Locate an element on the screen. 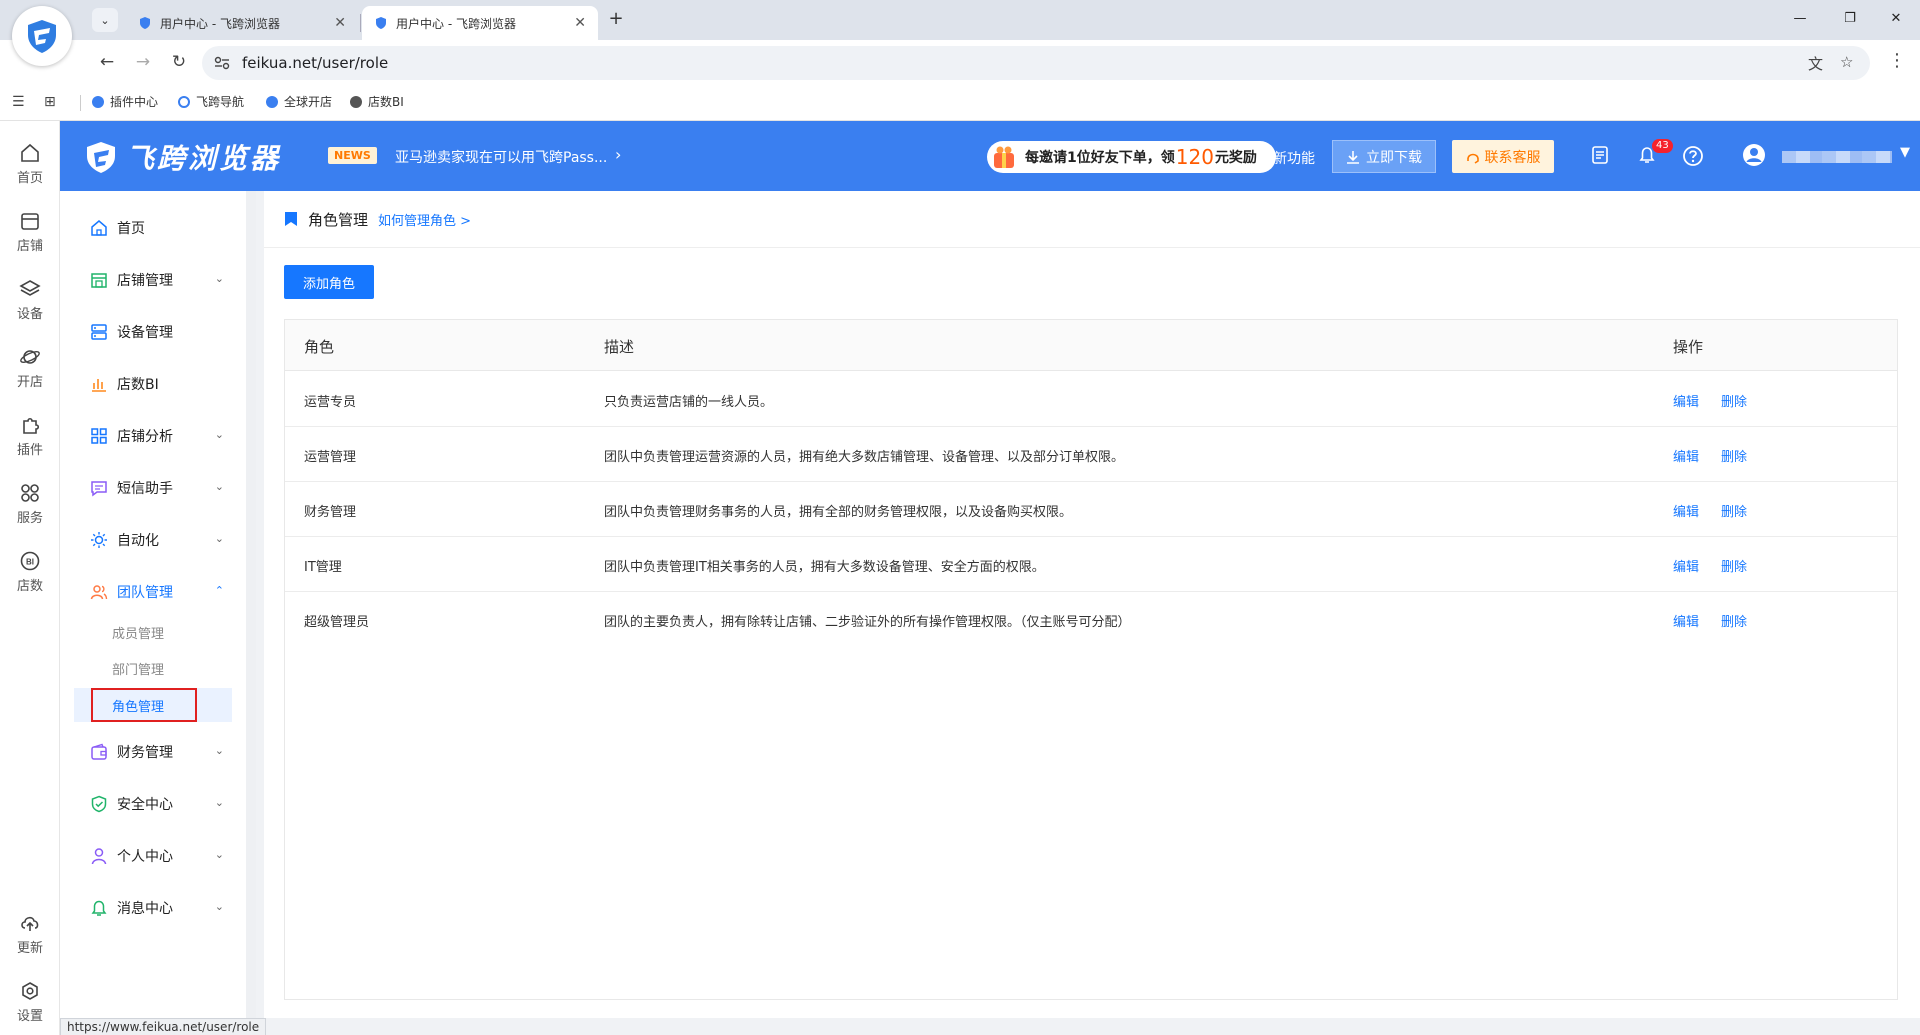 This screenshot has width=1920, height=1035. status-bar: https://www.feikua.net/user/role is located at coordinates (990, 1026).